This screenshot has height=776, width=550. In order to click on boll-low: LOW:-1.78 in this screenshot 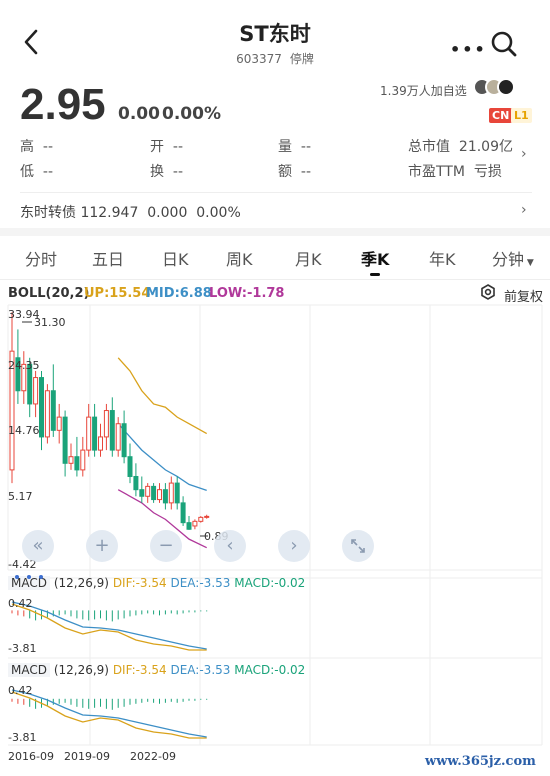, I will do `click(247, 293)`.